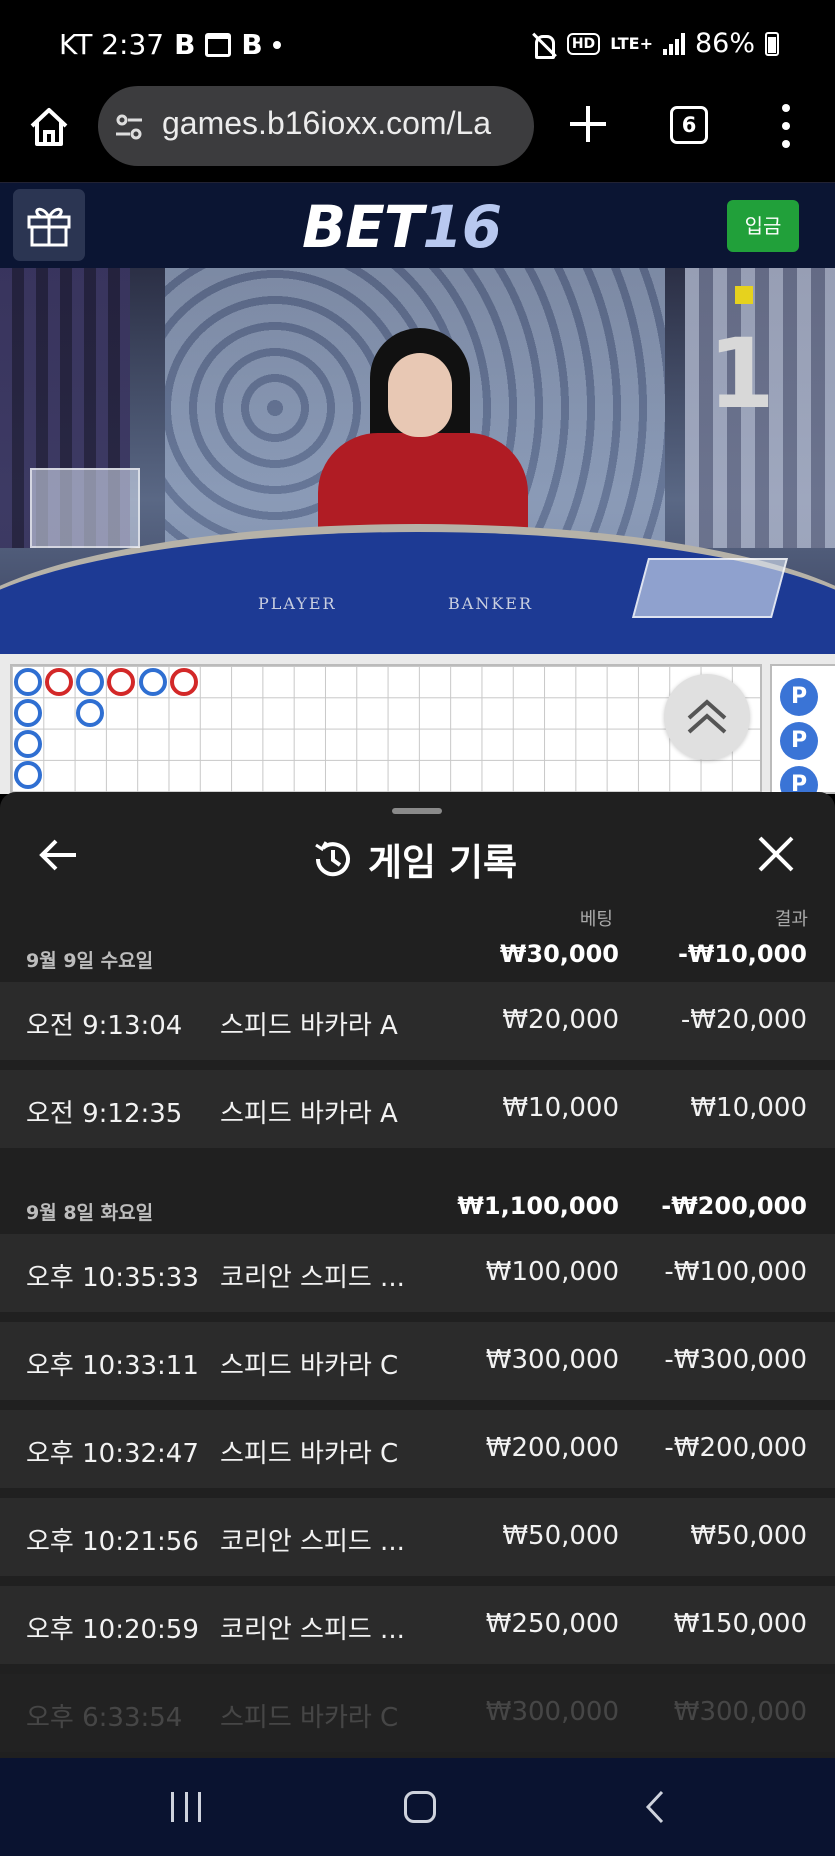 The image size is (835, 1856). What do you see at coordinates (49, 127) in the screenshot?
I see `home-icon` at bounding box center [49, 127].